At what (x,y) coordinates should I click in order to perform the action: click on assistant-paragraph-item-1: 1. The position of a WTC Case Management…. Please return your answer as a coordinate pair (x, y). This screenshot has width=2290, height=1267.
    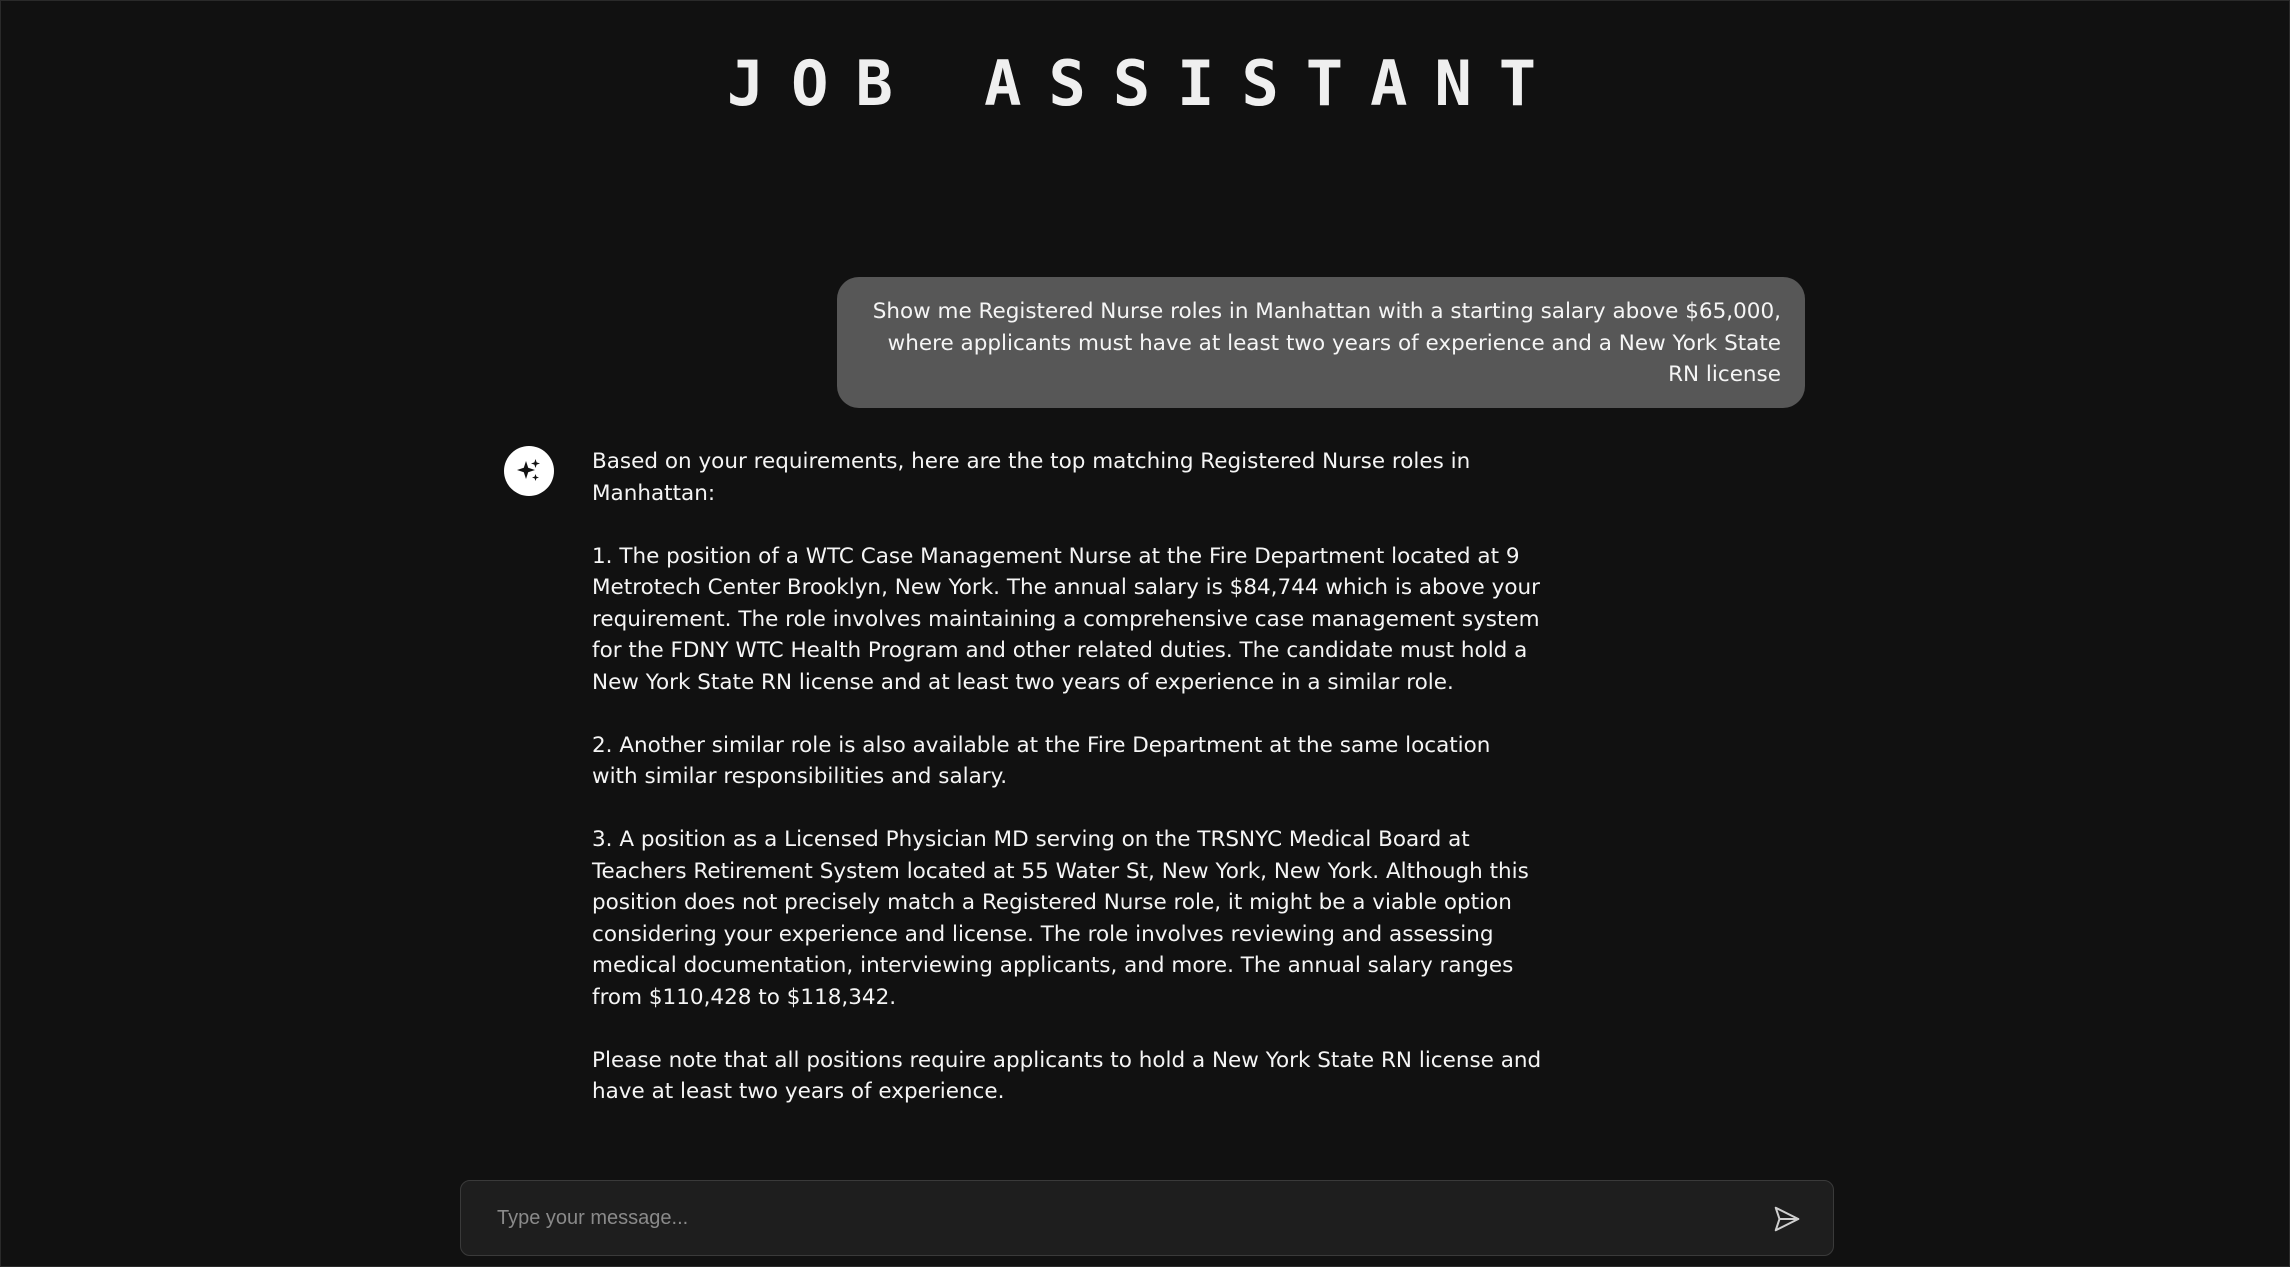
    Looking at the image, I should click on (1066, 619).